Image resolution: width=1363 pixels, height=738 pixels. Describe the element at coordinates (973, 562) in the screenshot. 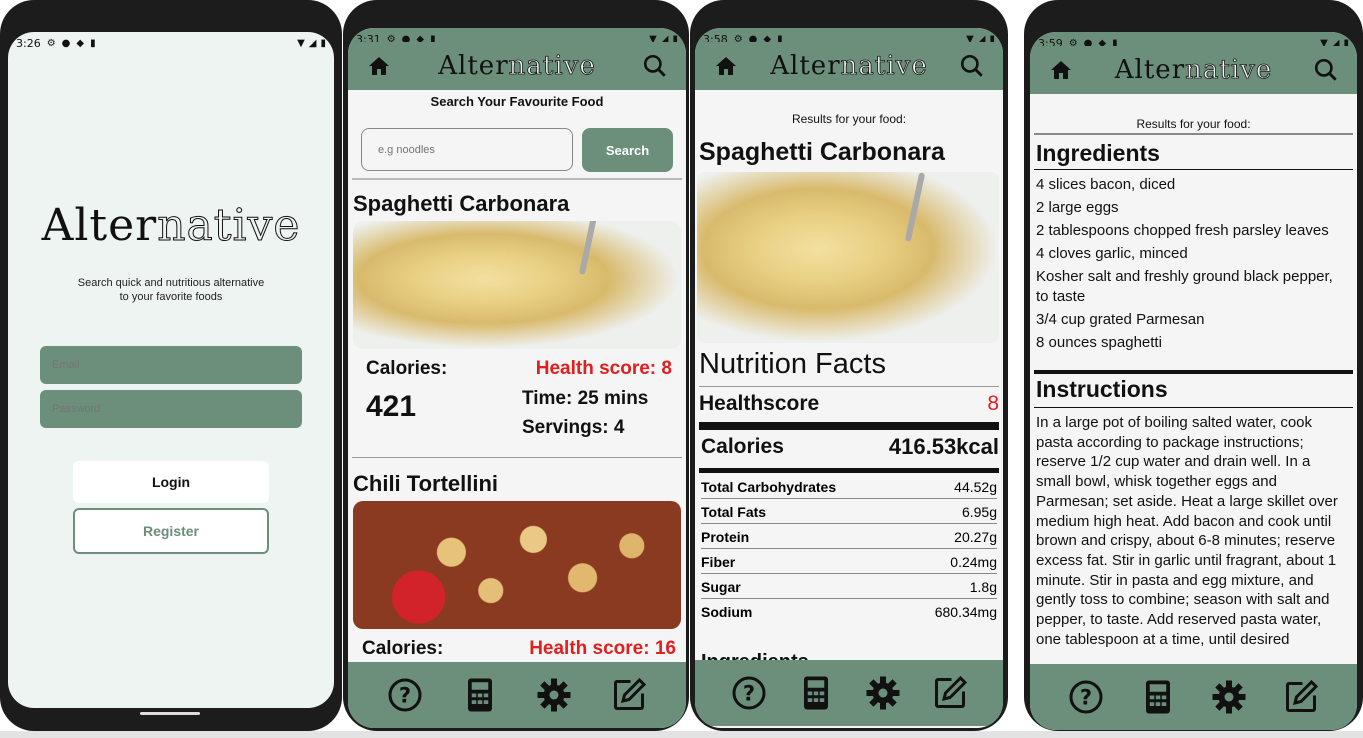

I see `nutrient-value: 0.24mg` at that location.